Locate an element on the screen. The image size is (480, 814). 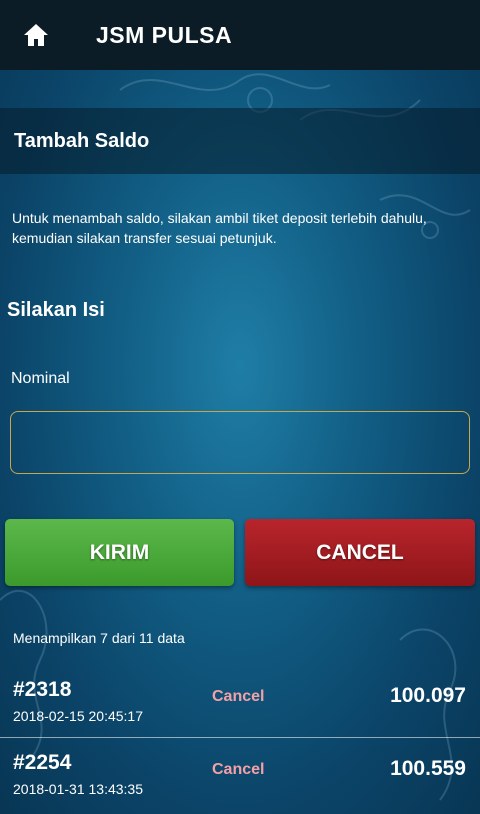
app-title: JSM PULSA is located at coordinates (164, 34).